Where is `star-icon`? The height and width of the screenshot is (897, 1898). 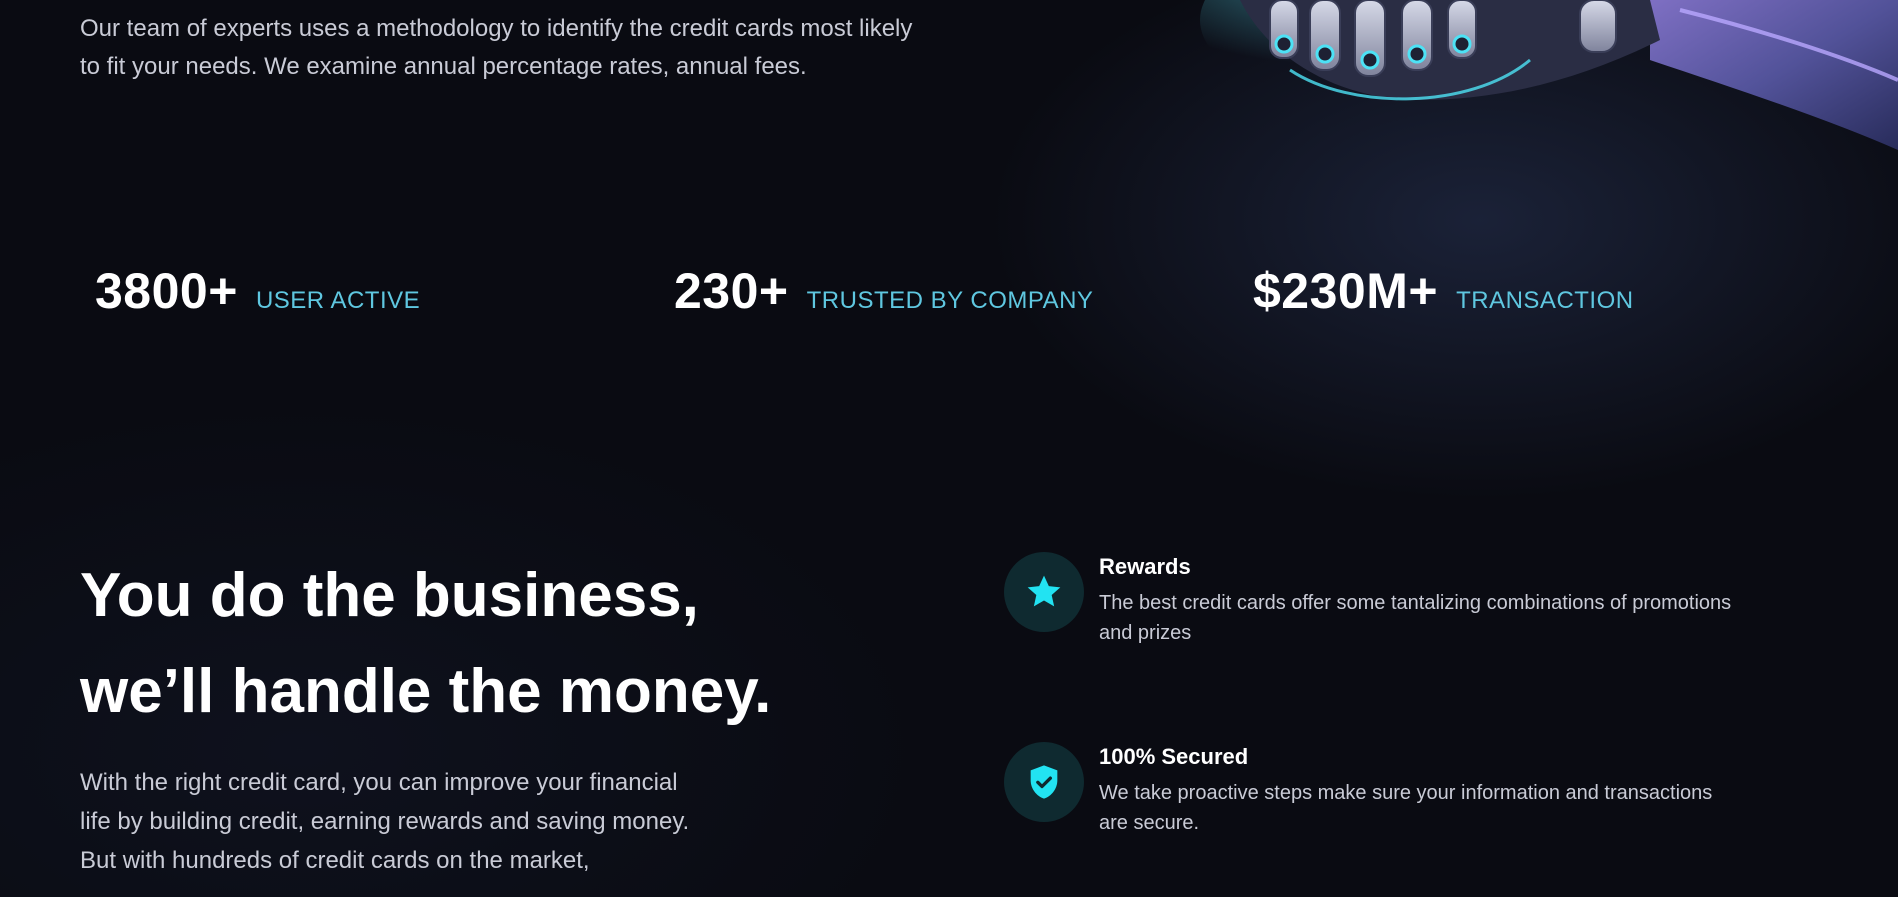
star-icon is located at coordinates (1044, 592).